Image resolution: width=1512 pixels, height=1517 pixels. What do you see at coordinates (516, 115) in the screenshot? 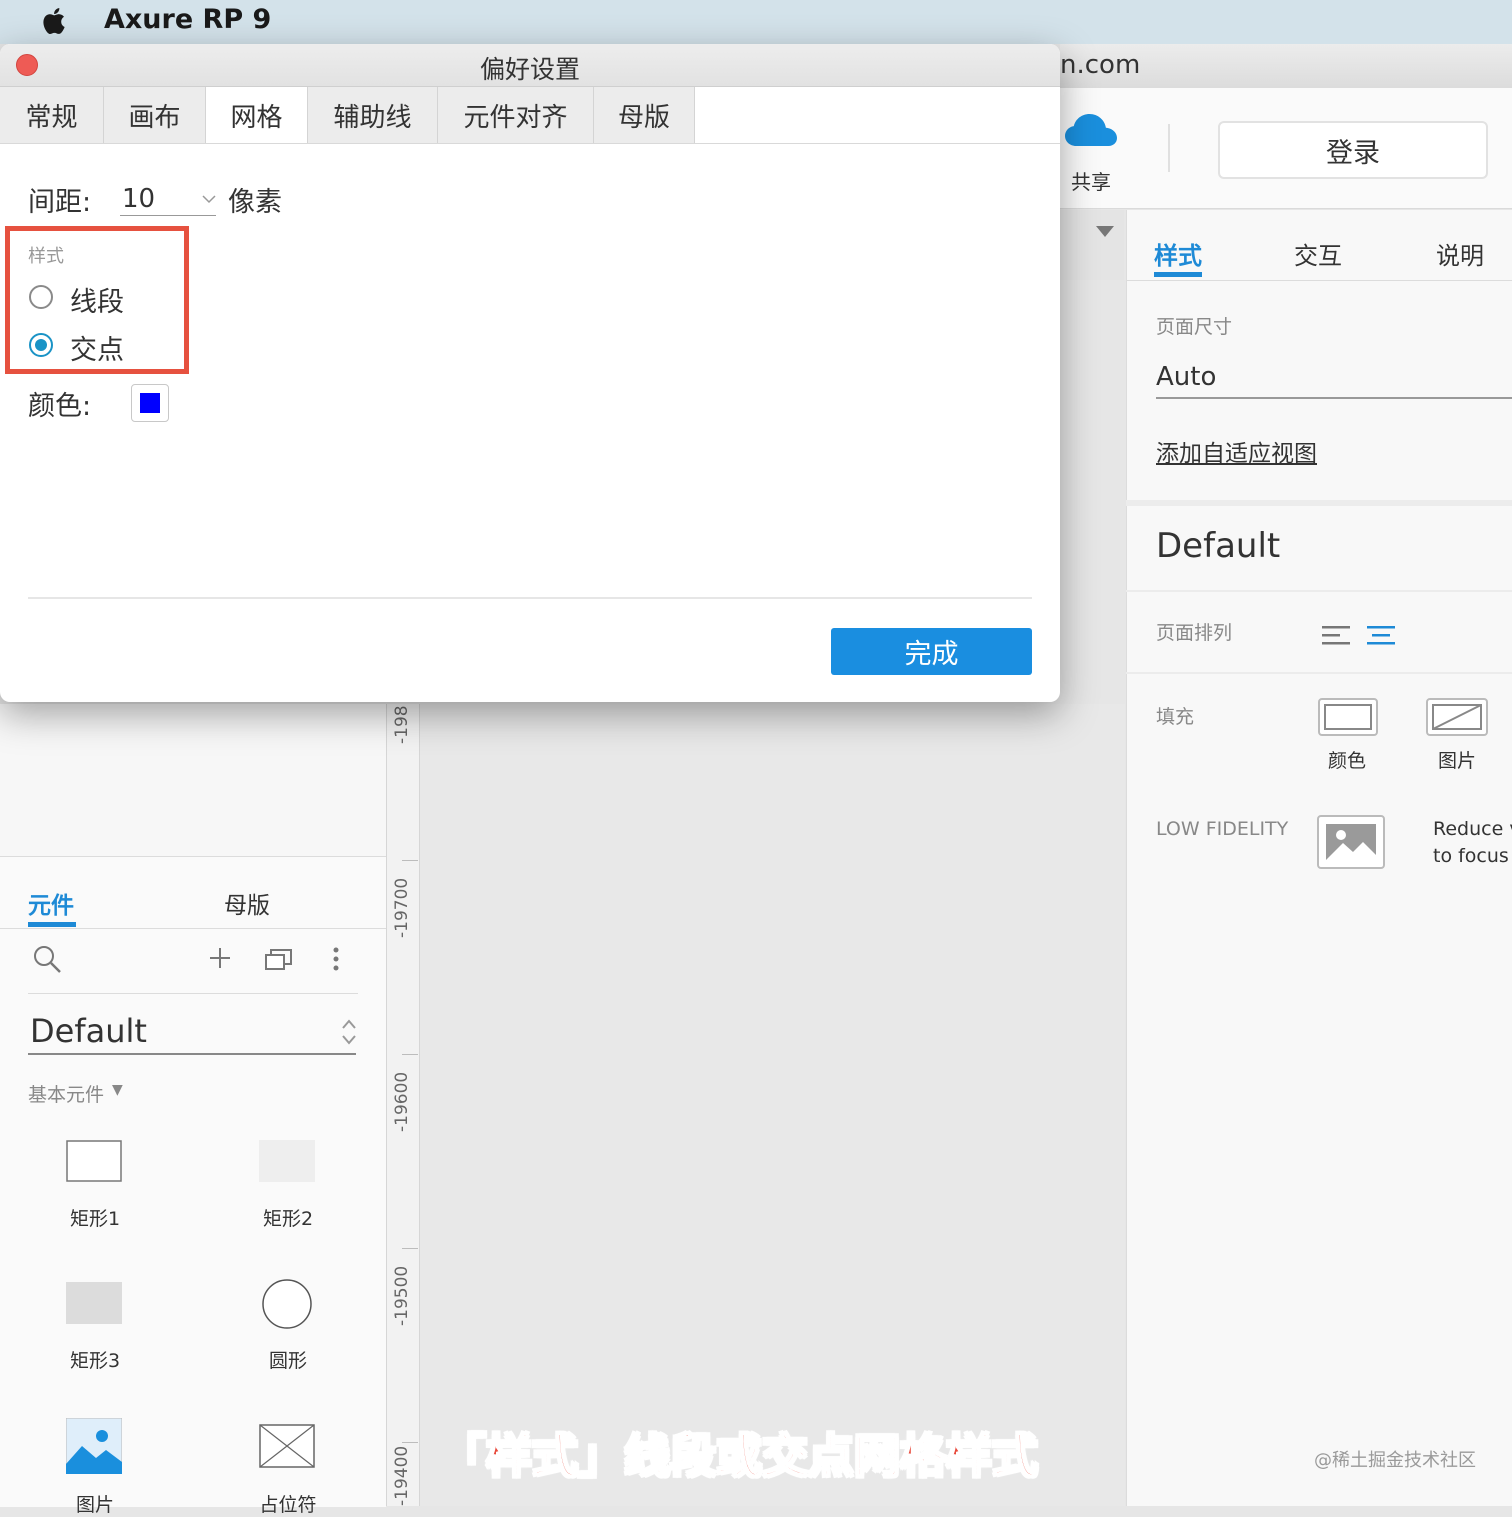
I see `tab-widget-snap: 元件对齐` at bounding box center [516, 115].